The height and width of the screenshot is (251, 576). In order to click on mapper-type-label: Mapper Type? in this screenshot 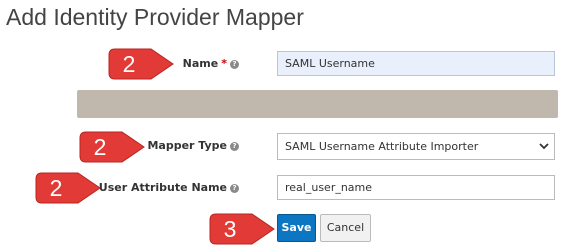, I will do `click(193, 146)`.